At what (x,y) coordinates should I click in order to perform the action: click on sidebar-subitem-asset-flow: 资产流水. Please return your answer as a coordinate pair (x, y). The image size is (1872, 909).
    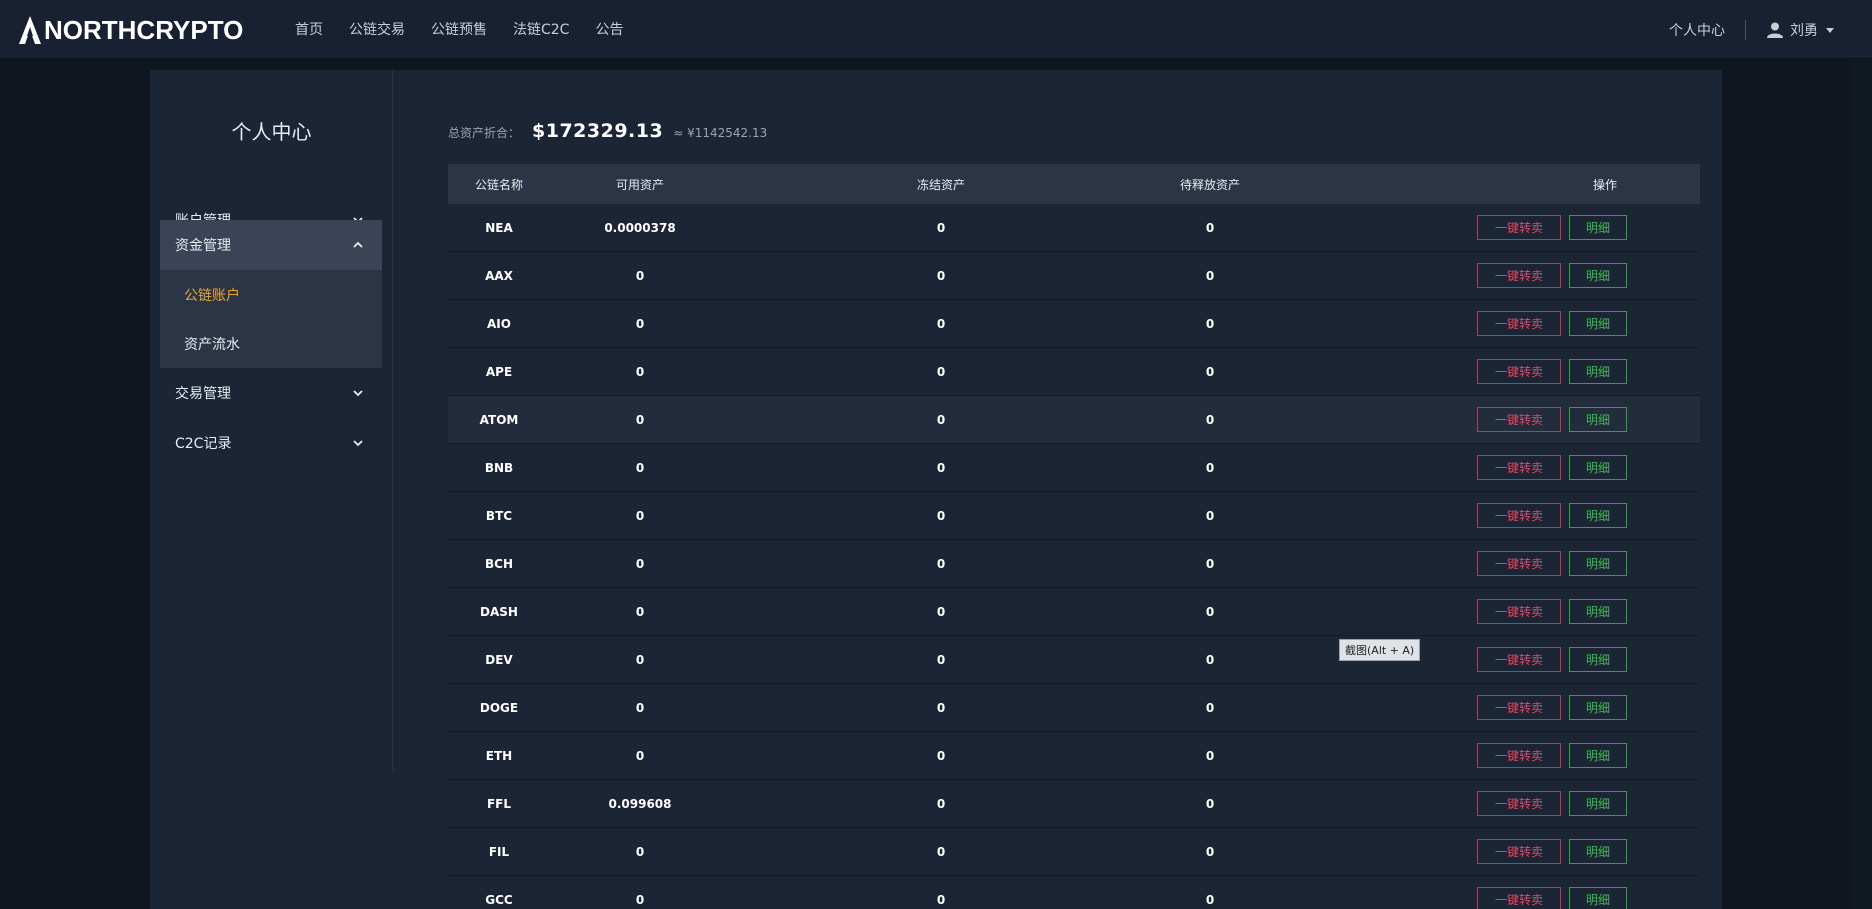
    Looking at the image, I should click on (271, 343).